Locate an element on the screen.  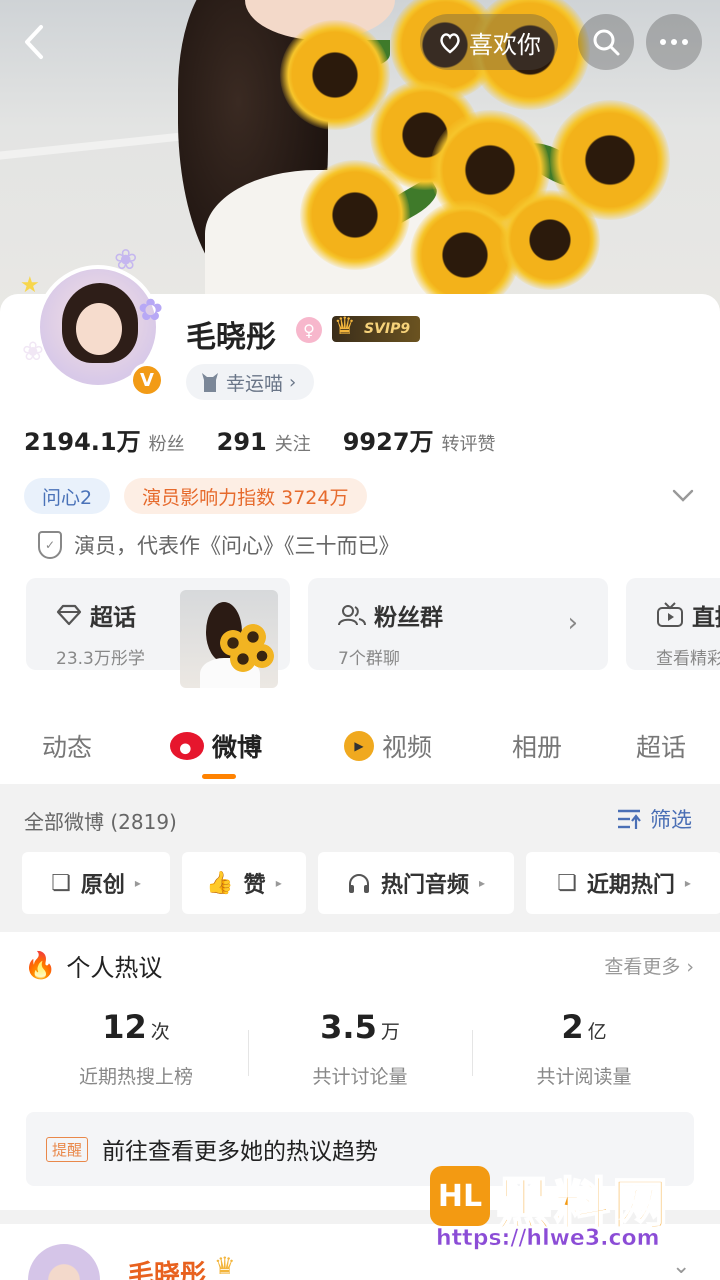
tab-dynamics: 动态 is located at coordinates (67, 746).